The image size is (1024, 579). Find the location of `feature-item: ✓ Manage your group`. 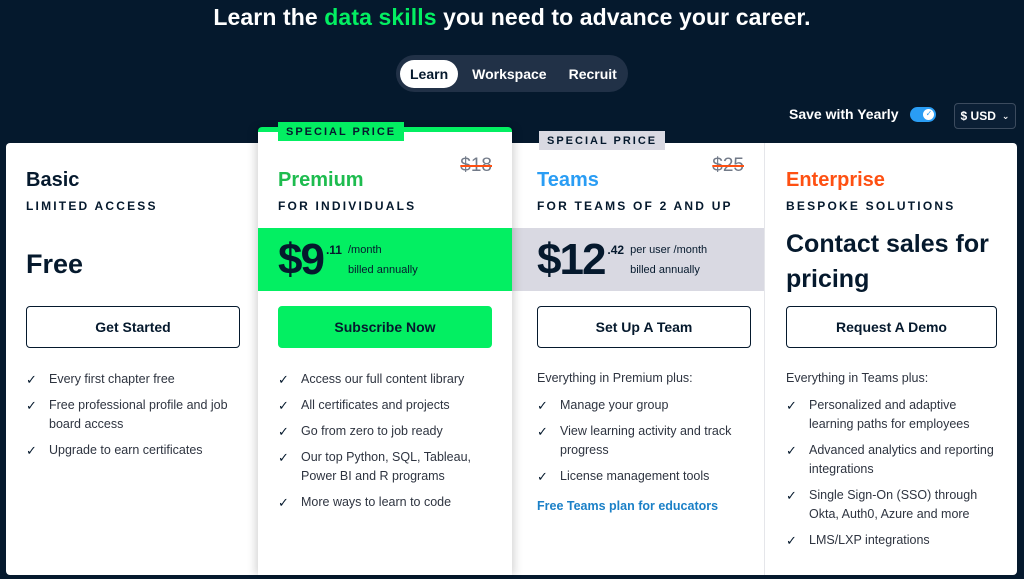

feature-item: ✓ Manage your group is located at coordinates (603, 405).